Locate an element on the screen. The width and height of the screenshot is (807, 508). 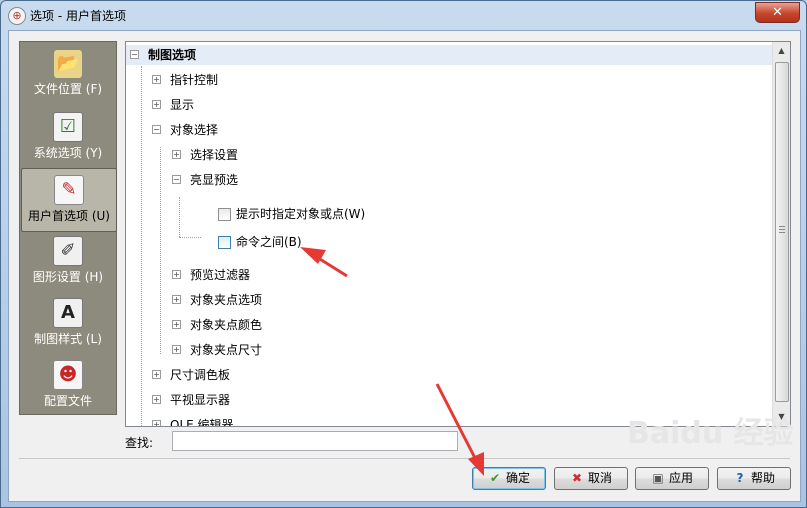
tree-header-drafting-options: − 制图选项 is located at coordinates (449, 55).